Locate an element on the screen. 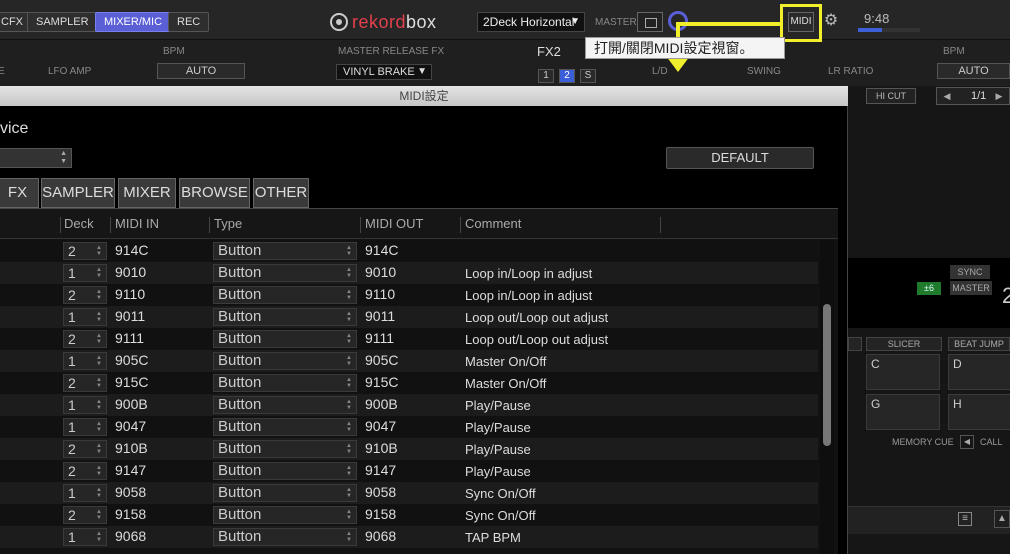 The image size is (1010, 554). midi-in-cell: 915C is located at coordinates (131, 382).